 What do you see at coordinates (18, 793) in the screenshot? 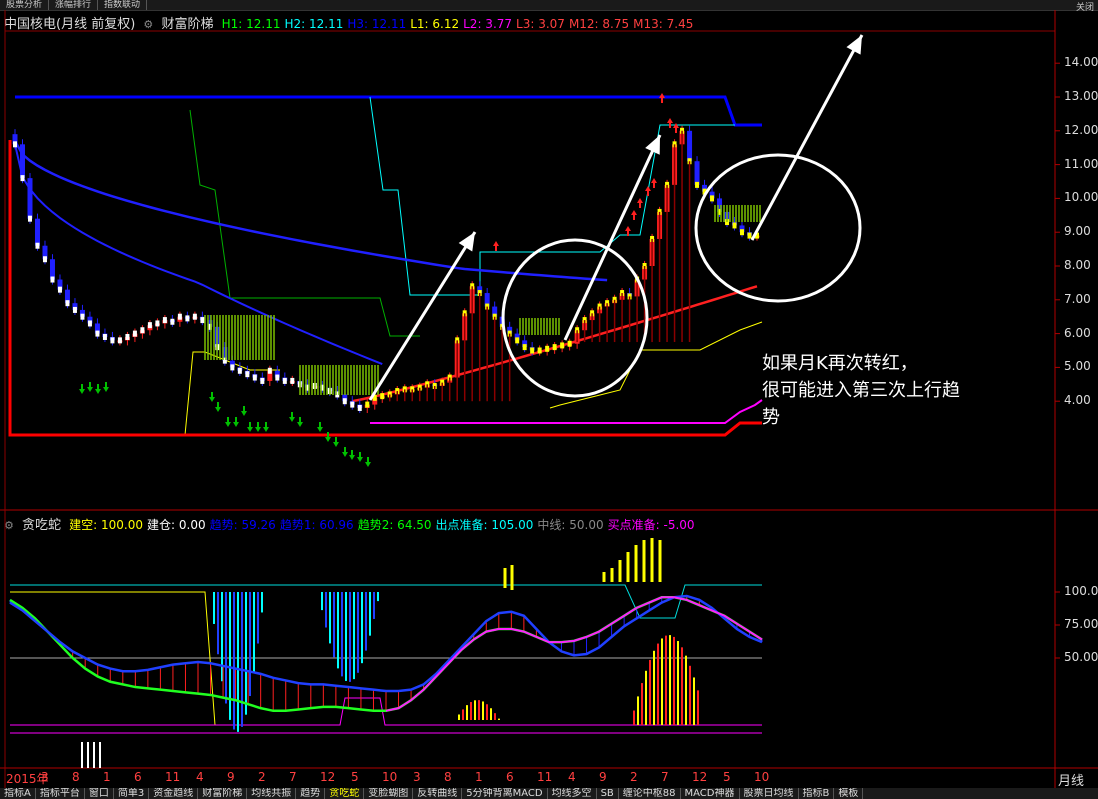
I see `indicator-tab: 指标A` at bounding box center [18, 793].